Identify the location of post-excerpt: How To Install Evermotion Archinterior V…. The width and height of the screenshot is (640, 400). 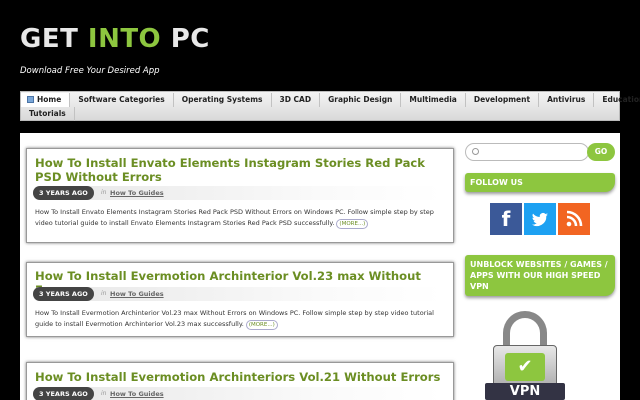
(241, 319).